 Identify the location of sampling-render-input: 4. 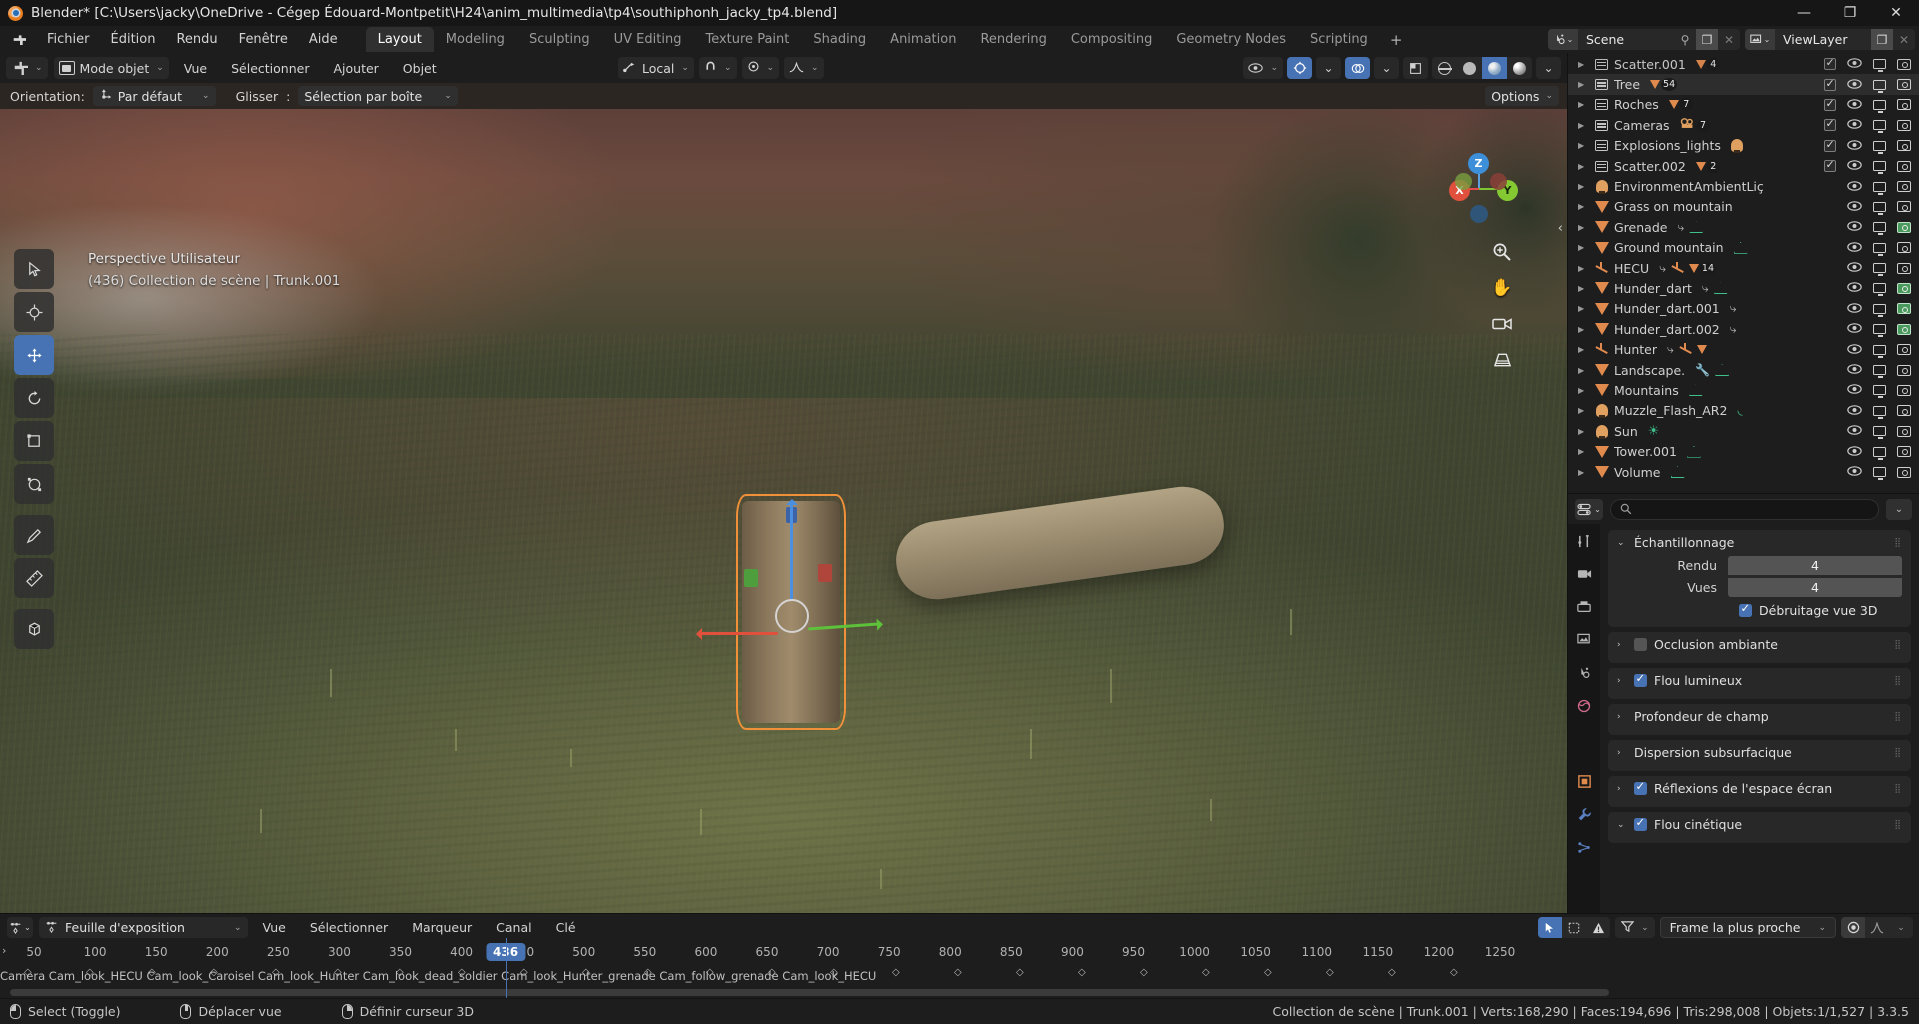
(1815, 565).